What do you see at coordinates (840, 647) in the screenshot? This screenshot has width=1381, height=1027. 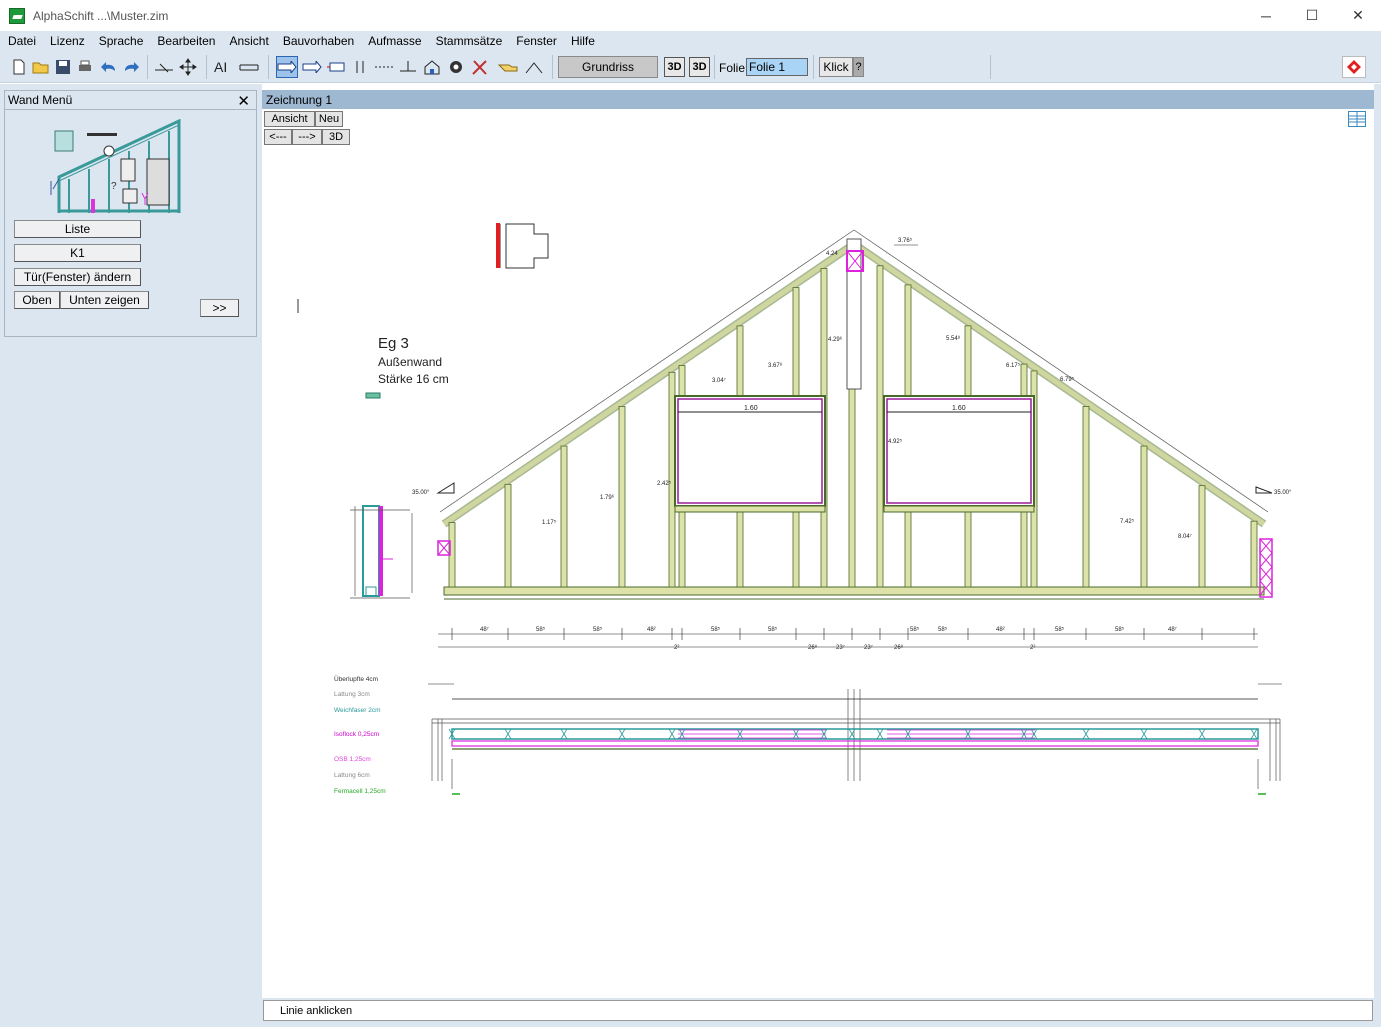 I see `dimension-sub-label: 23⁷` at bounding box center [840, 647].